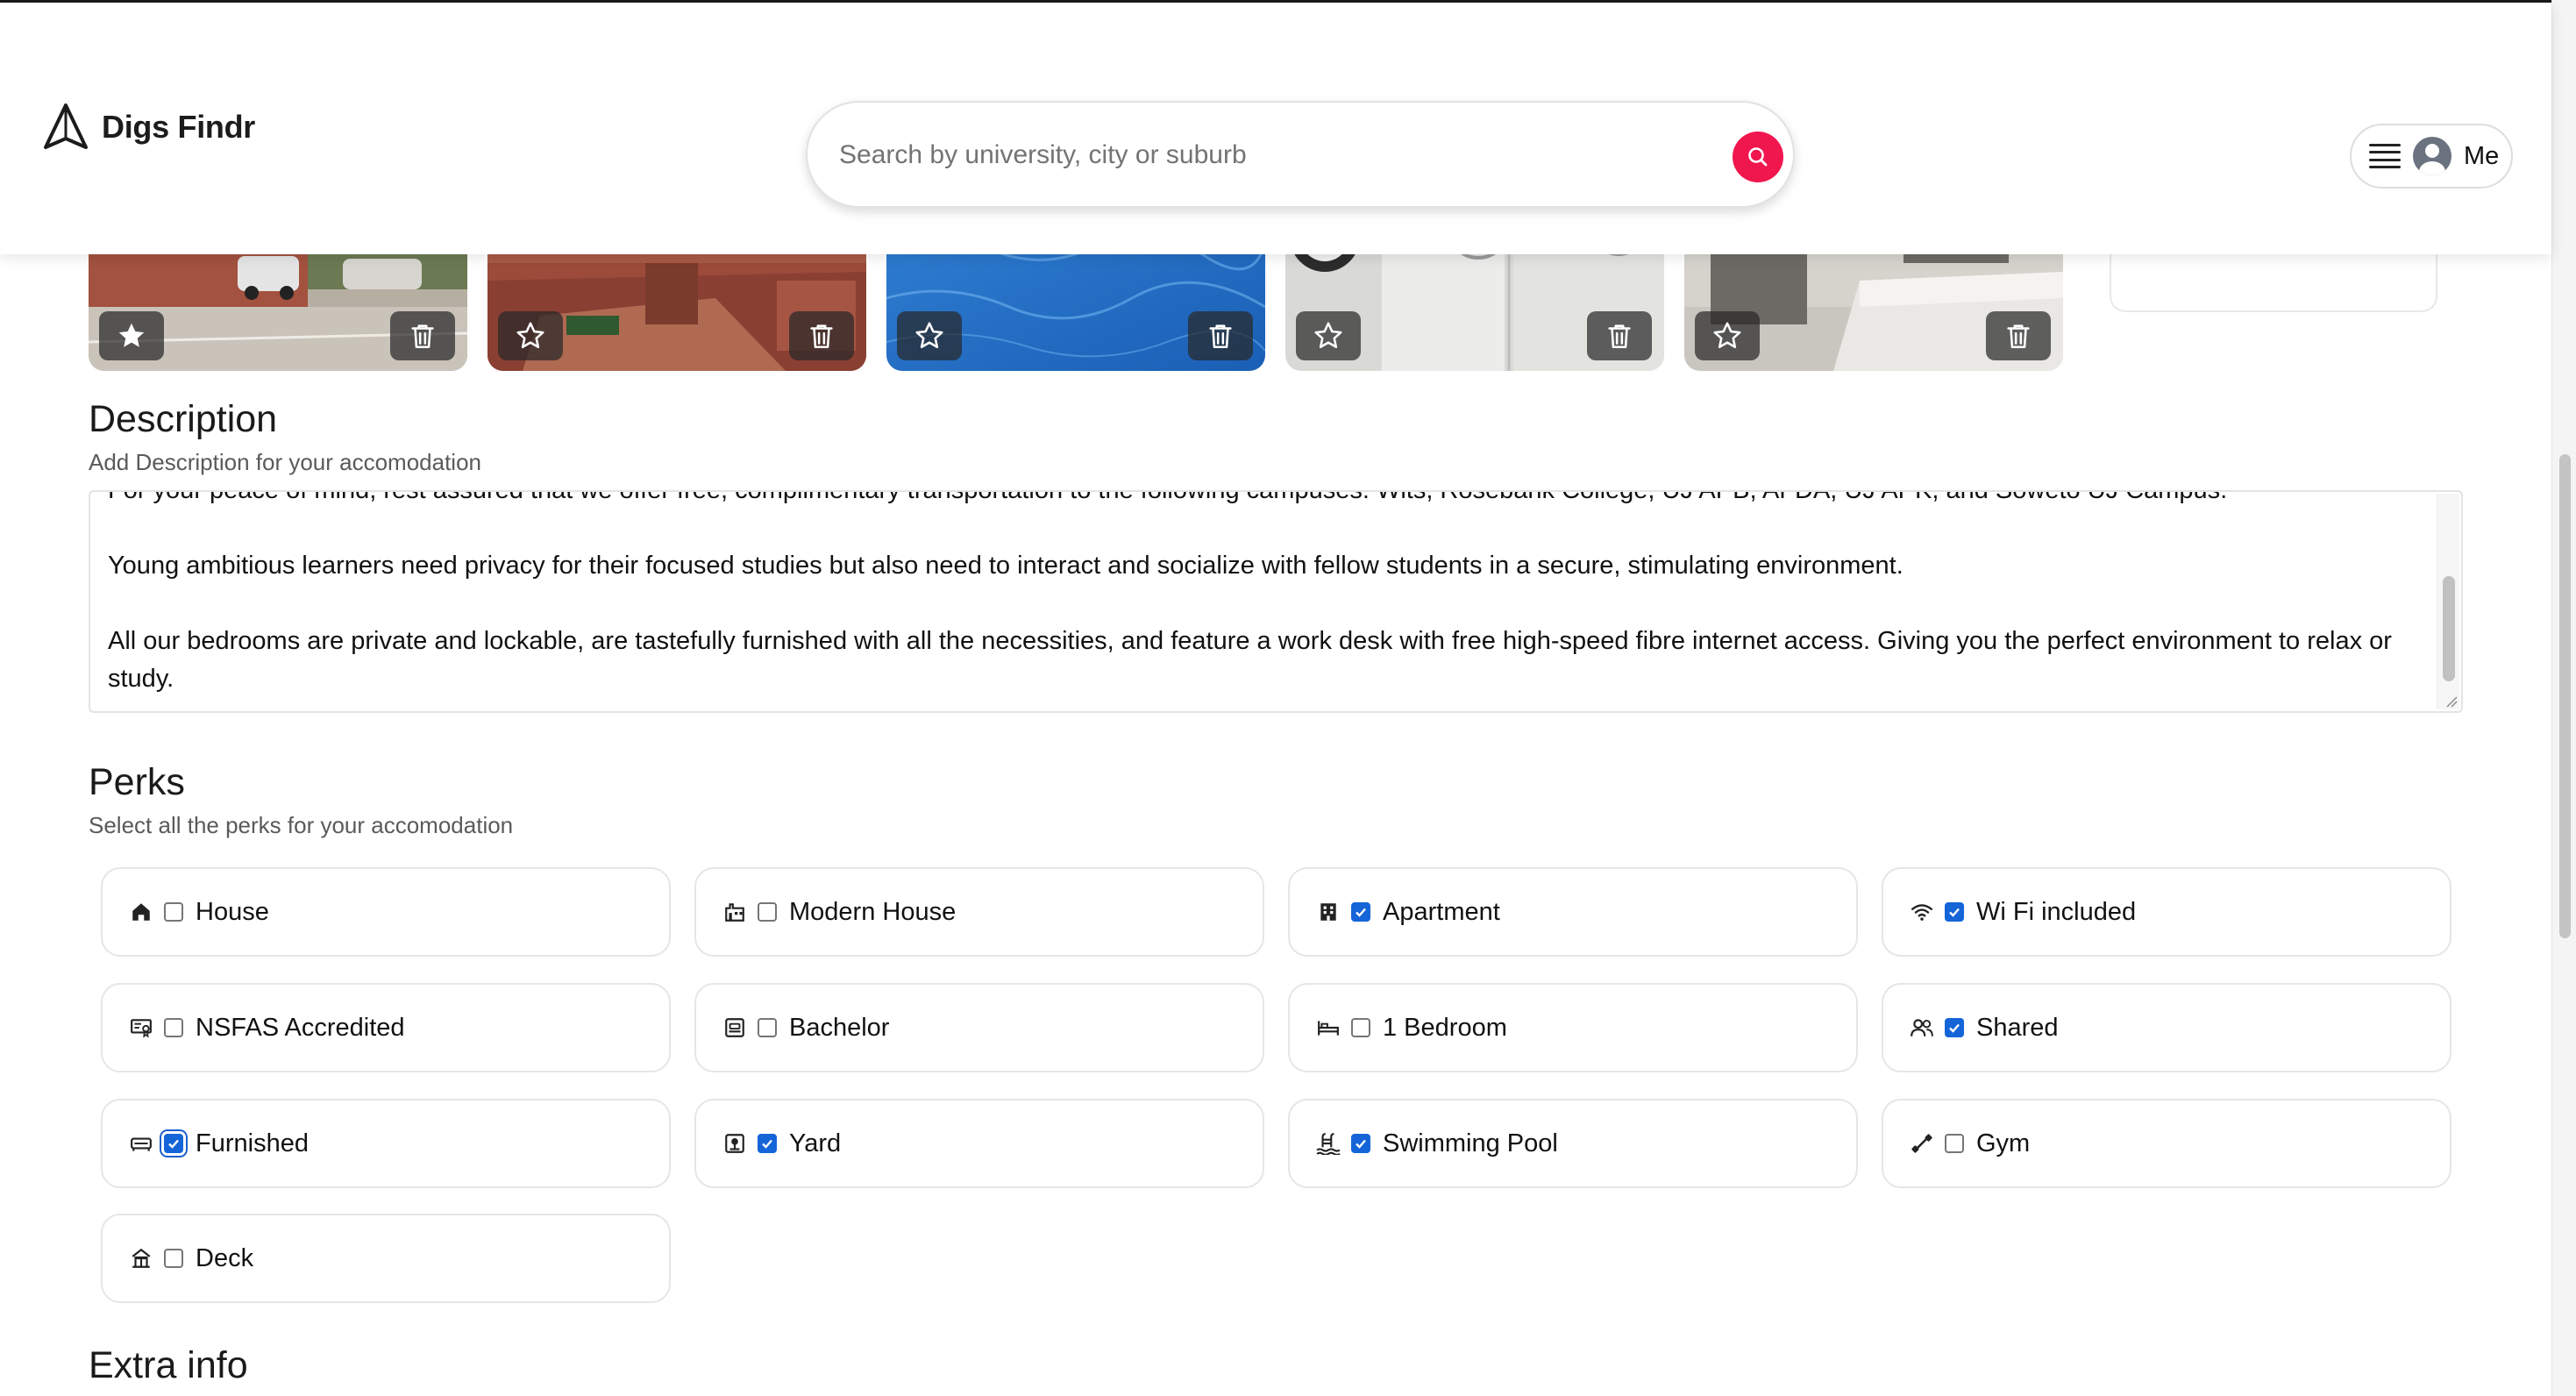 This screenshot has width=2576, height=1396. Describe the element at coordinates (137, 782) in the screenshot. I see `perks-heading: Perks` at that location.